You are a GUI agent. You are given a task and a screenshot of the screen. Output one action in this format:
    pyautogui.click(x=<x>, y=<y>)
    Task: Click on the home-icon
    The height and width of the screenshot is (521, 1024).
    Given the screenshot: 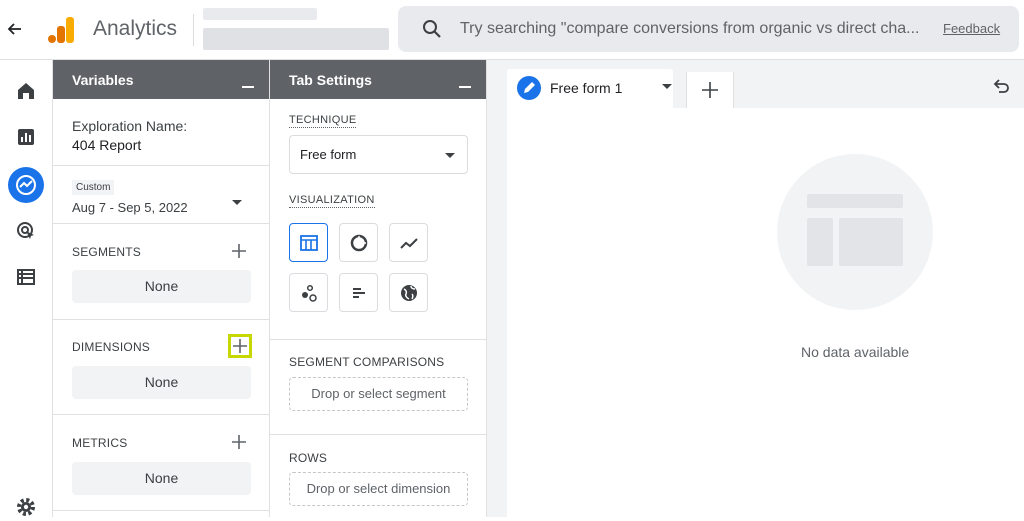 What is the action you would take?
    pyautogui.click(x=26, y=91)
    